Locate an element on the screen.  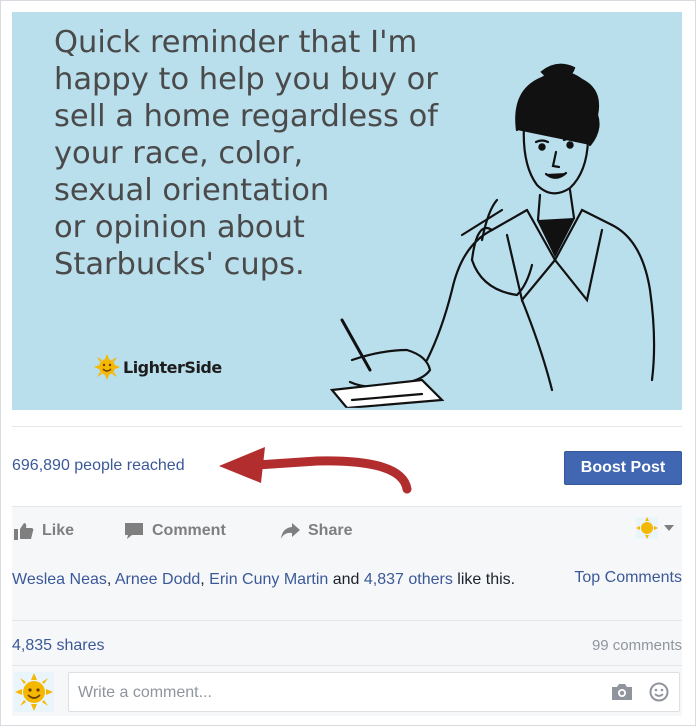
boost-post-button: Boost Post is located at coordinates (623, 468).